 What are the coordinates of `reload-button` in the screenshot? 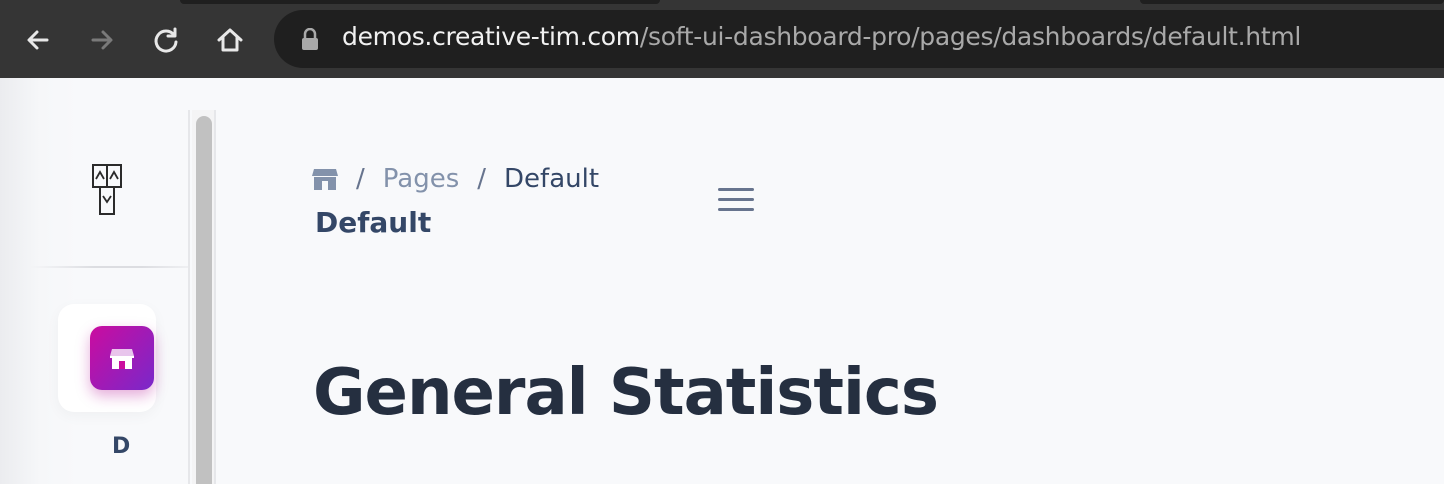 It's located at (166, 40).